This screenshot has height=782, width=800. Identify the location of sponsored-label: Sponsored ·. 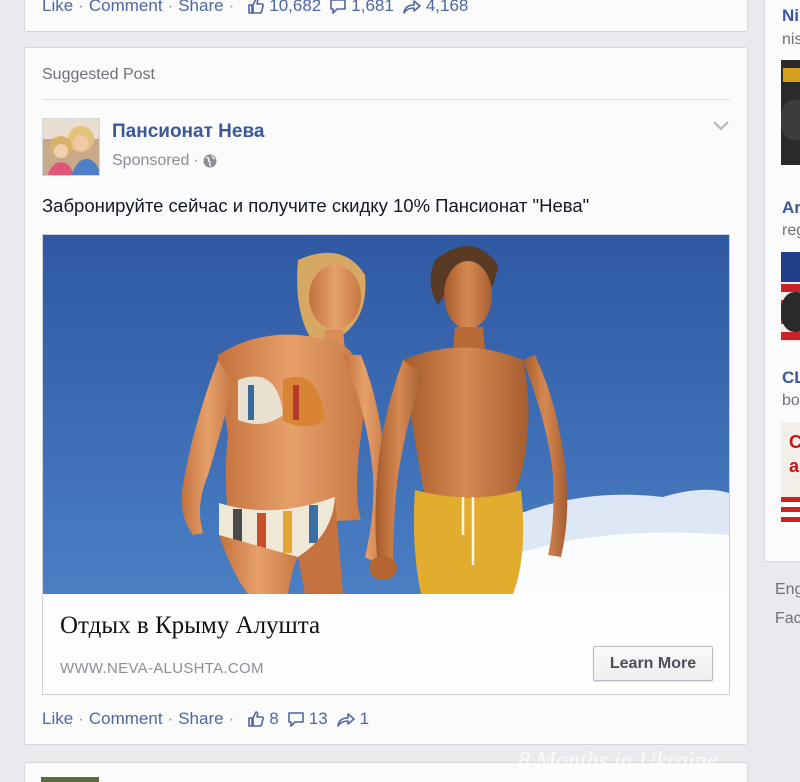
(164, 161).